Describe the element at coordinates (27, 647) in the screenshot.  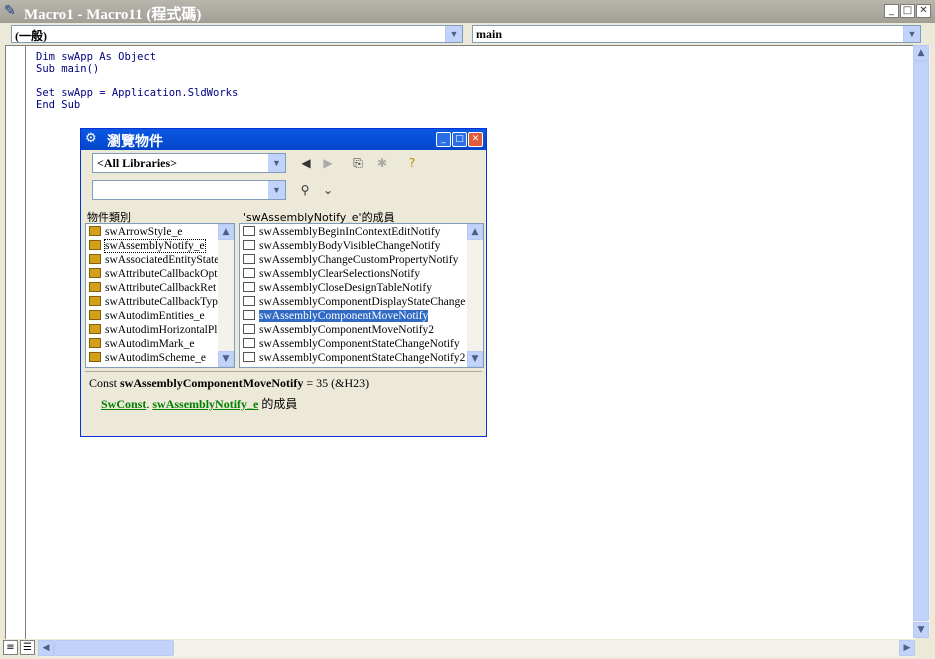
I see `full-module-view-icon: ☰` at that location.